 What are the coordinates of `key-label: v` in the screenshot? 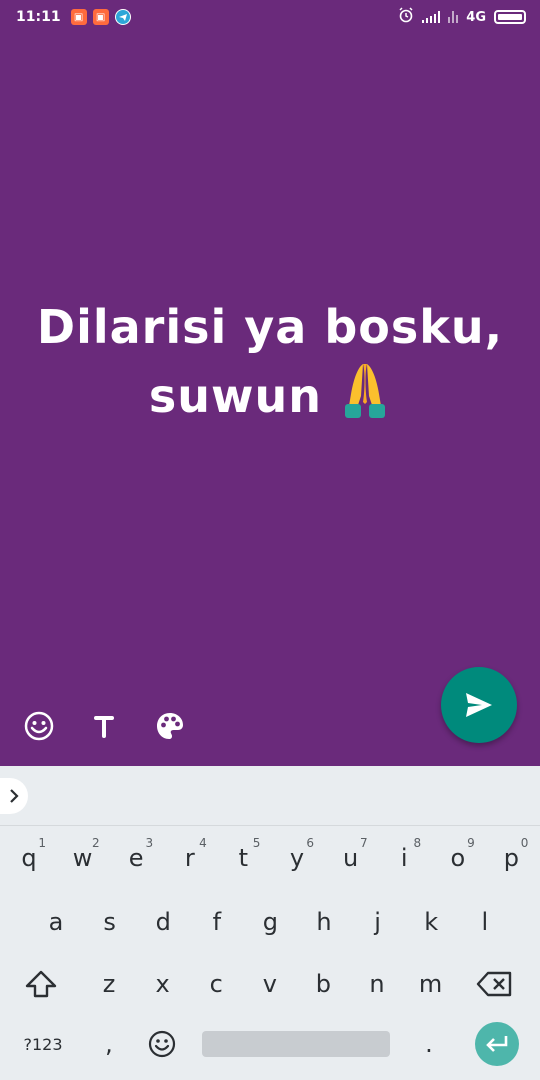 It's located at (269, 984).